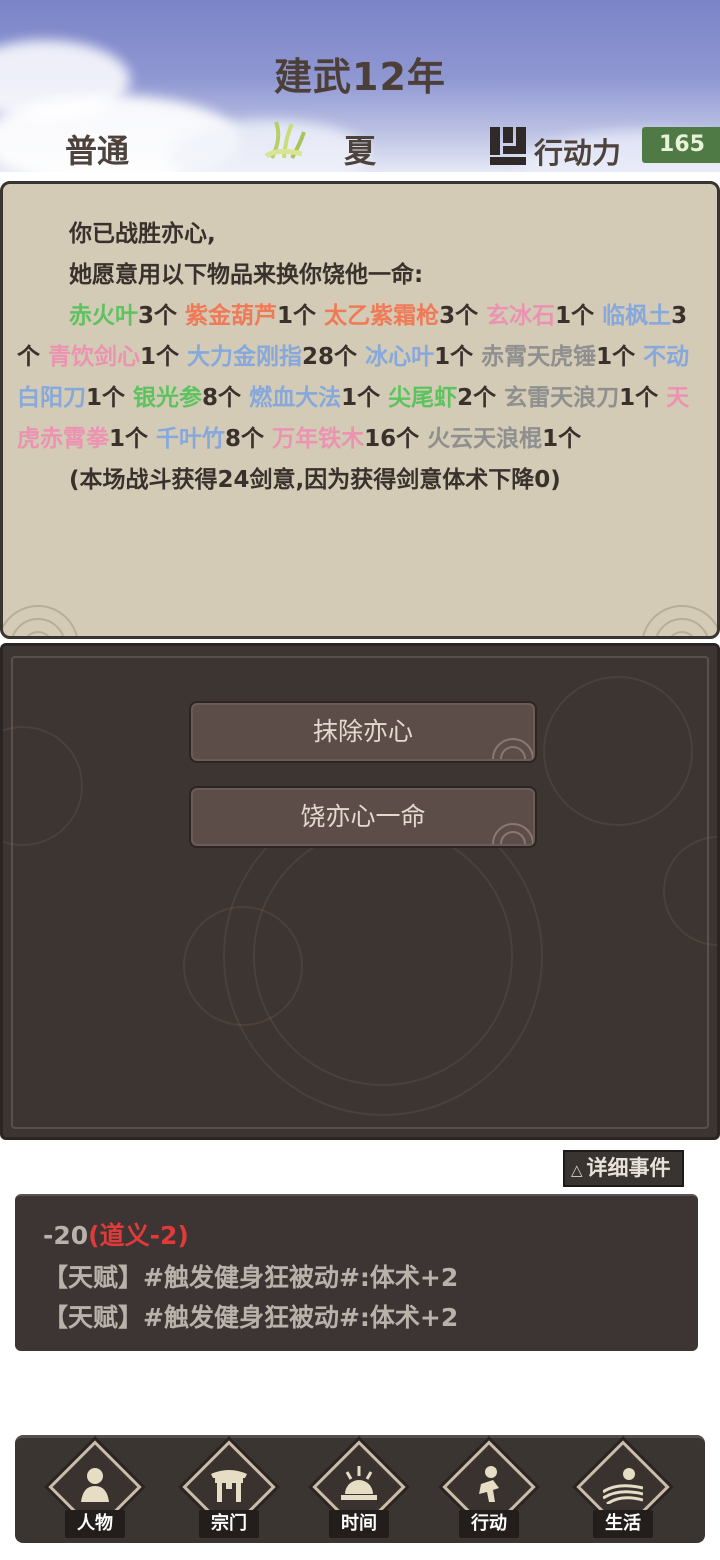 The image size is (720, 1560). I want to click on item-name: 燃血大法, so click(295, 398).